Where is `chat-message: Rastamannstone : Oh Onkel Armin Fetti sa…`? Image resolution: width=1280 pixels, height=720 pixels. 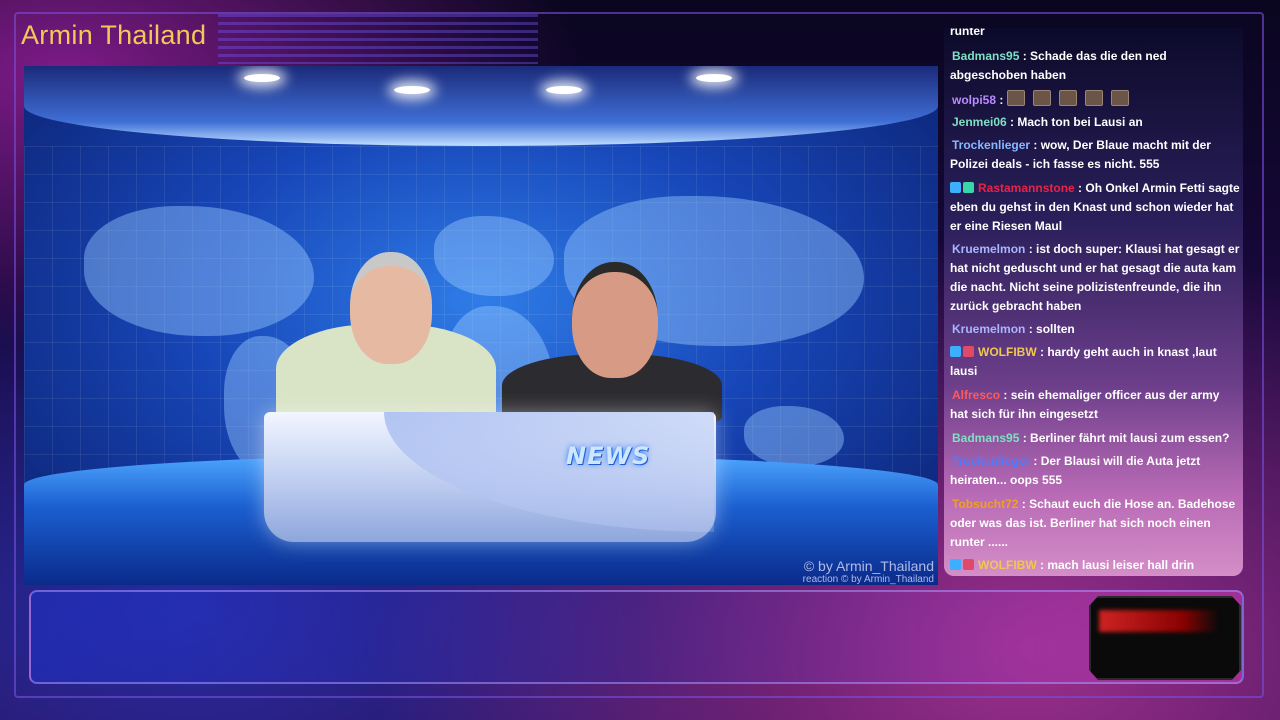 chat-message: Rastamannstone : Oh Onkel Armin Fetti sa… is located at coordinates (1095, 207).